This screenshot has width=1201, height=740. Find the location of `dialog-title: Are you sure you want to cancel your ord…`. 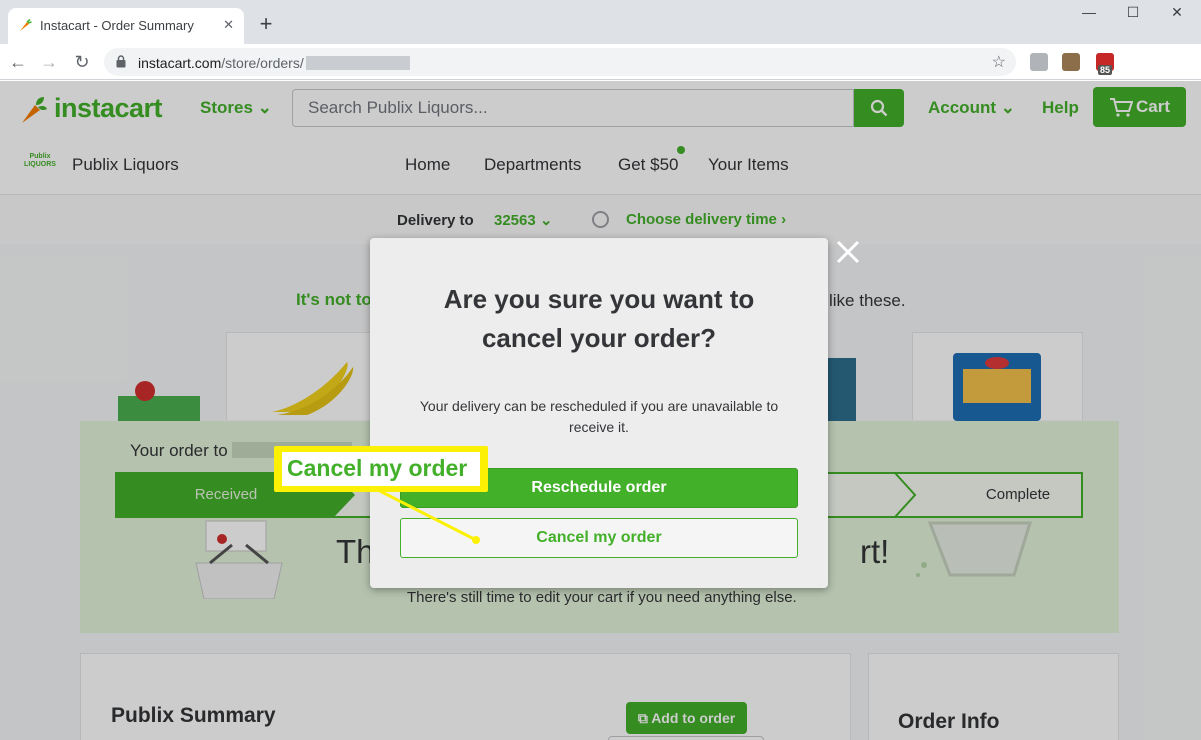

dialog-title: Are you sure you want to cancel your ord… is located at coordinates (599, 318).